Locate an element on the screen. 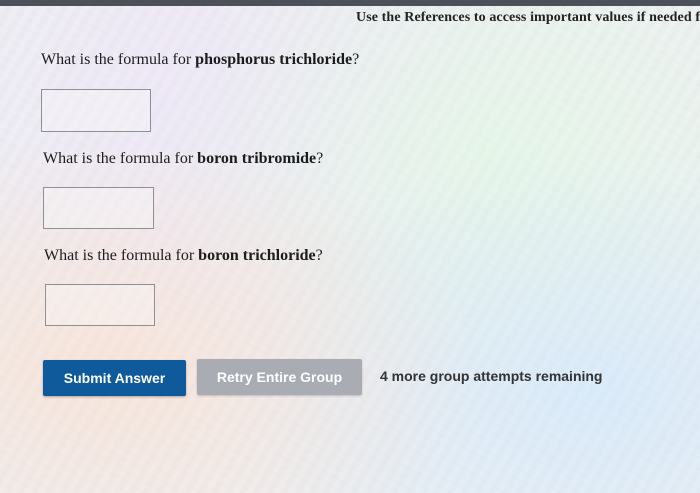 The image size is (700, 493). question-1-compound: phosphorus trichloride is located at coordinates (274, 59).